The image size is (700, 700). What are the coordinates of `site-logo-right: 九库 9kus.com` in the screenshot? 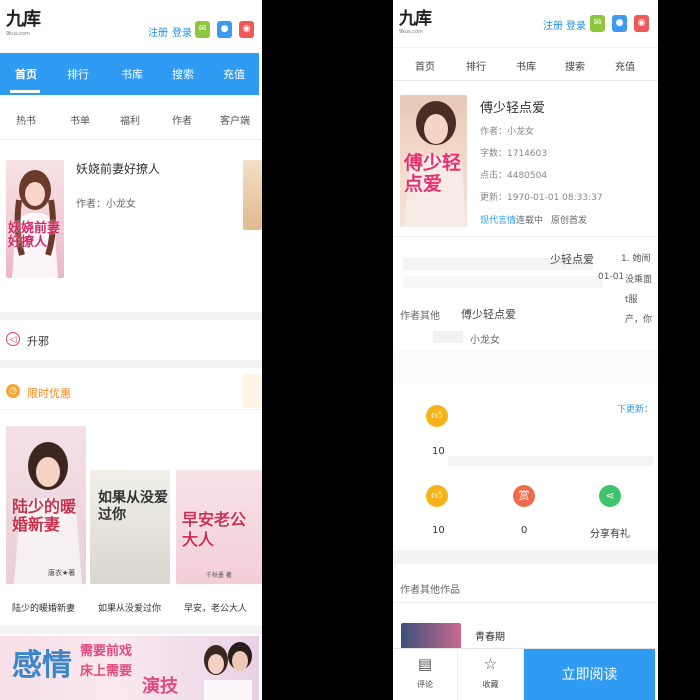 It's located at (415, 22).